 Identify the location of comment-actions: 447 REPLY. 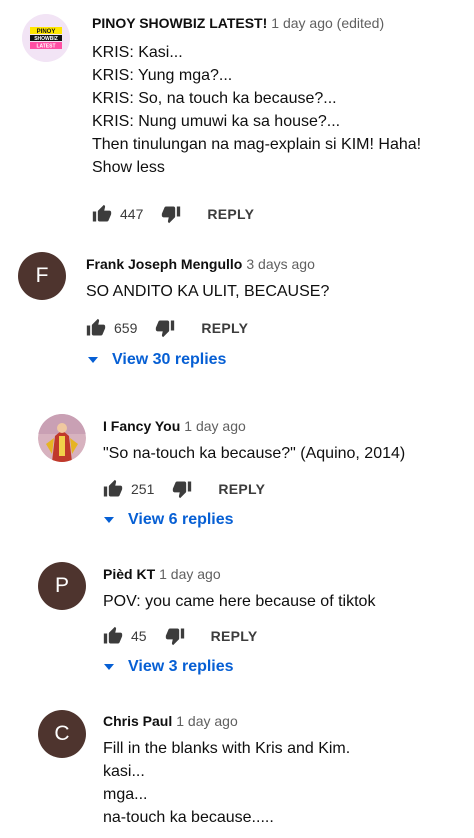
(173, 214).